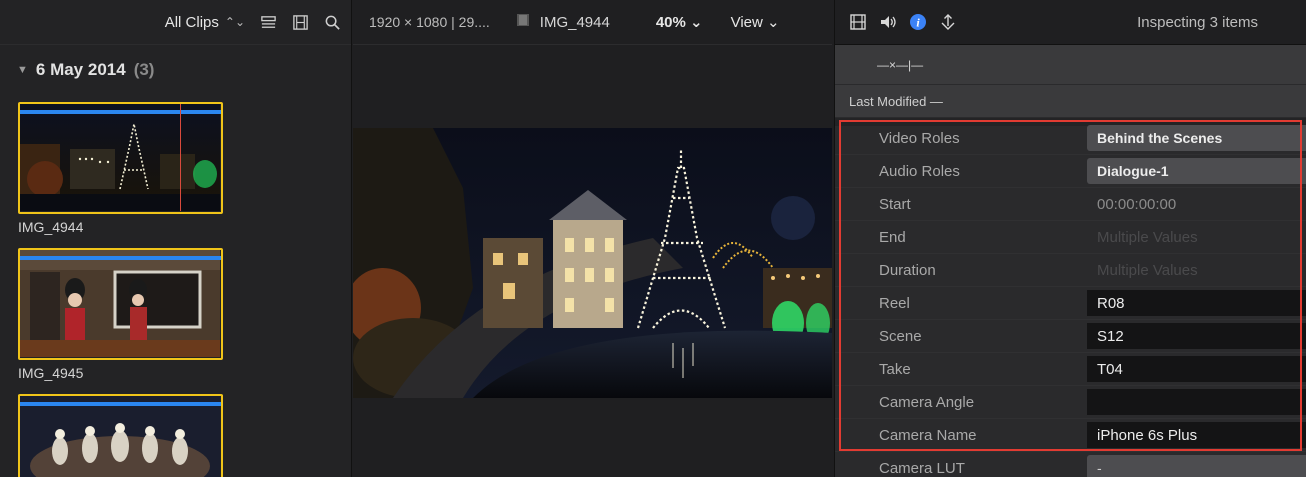  What do you see at coordinates (919, 138) in the screenshot?
I see `property-label: Video Roles` at bounding box center [919, 138].